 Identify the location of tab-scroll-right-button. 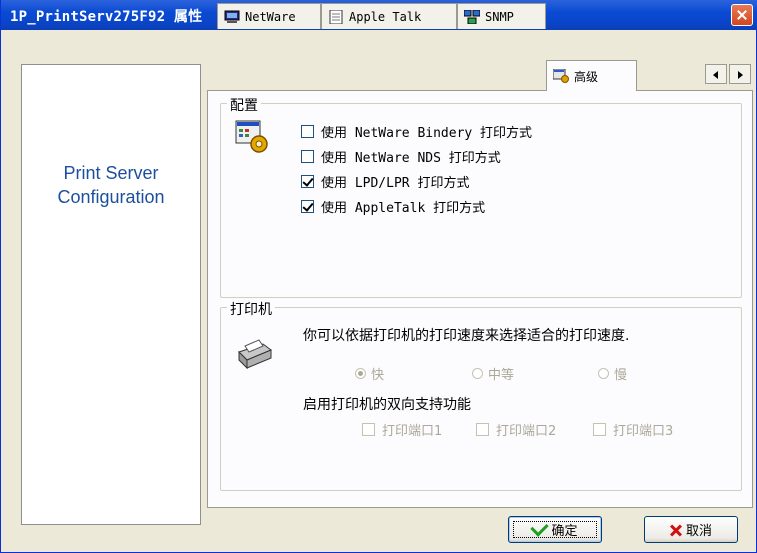
(740, 74).